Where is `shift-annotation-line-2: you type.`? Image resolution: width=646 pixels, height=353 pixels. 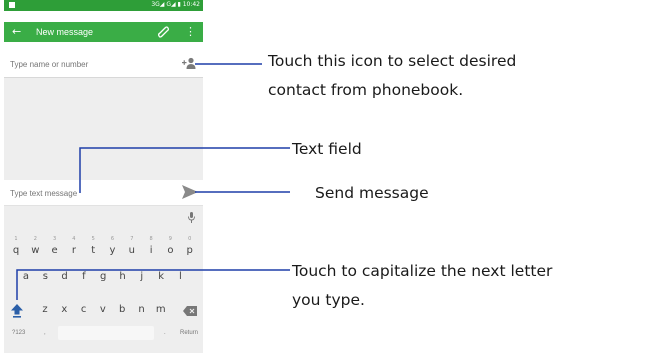 shift-annotation-line-2: you type. is located at coordinates (328, 300).